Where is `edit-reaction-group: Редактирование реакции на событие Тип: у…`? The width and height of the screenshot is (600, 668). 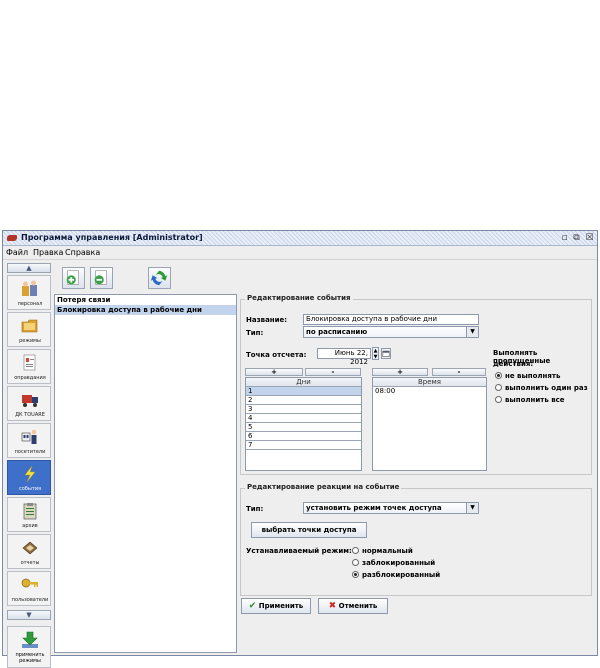 edit-reaction-group: Редактирование реакции на событие Тип: у… is located at coordinates (416, 539).